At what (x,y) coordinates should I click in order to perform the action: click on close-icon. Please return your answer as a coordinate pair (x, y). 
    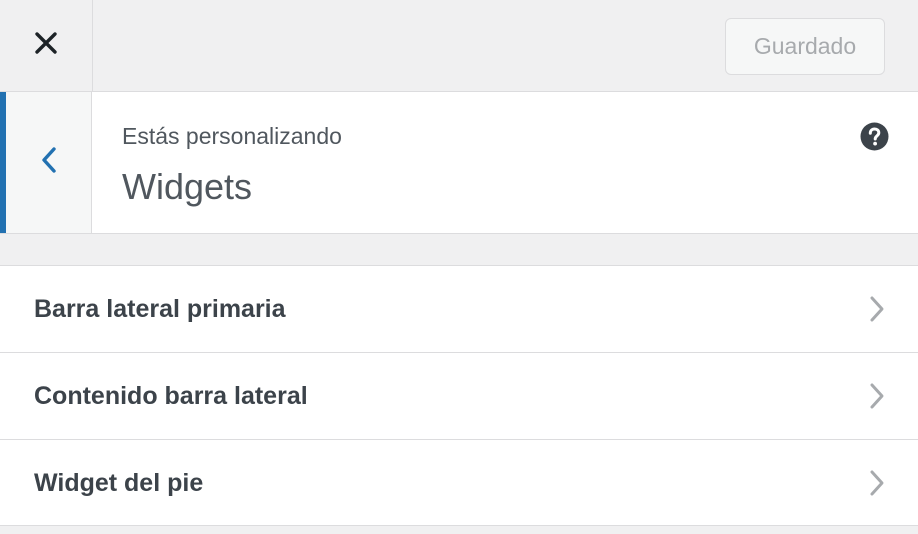
    Looking at the image, I should click on (46, 45).